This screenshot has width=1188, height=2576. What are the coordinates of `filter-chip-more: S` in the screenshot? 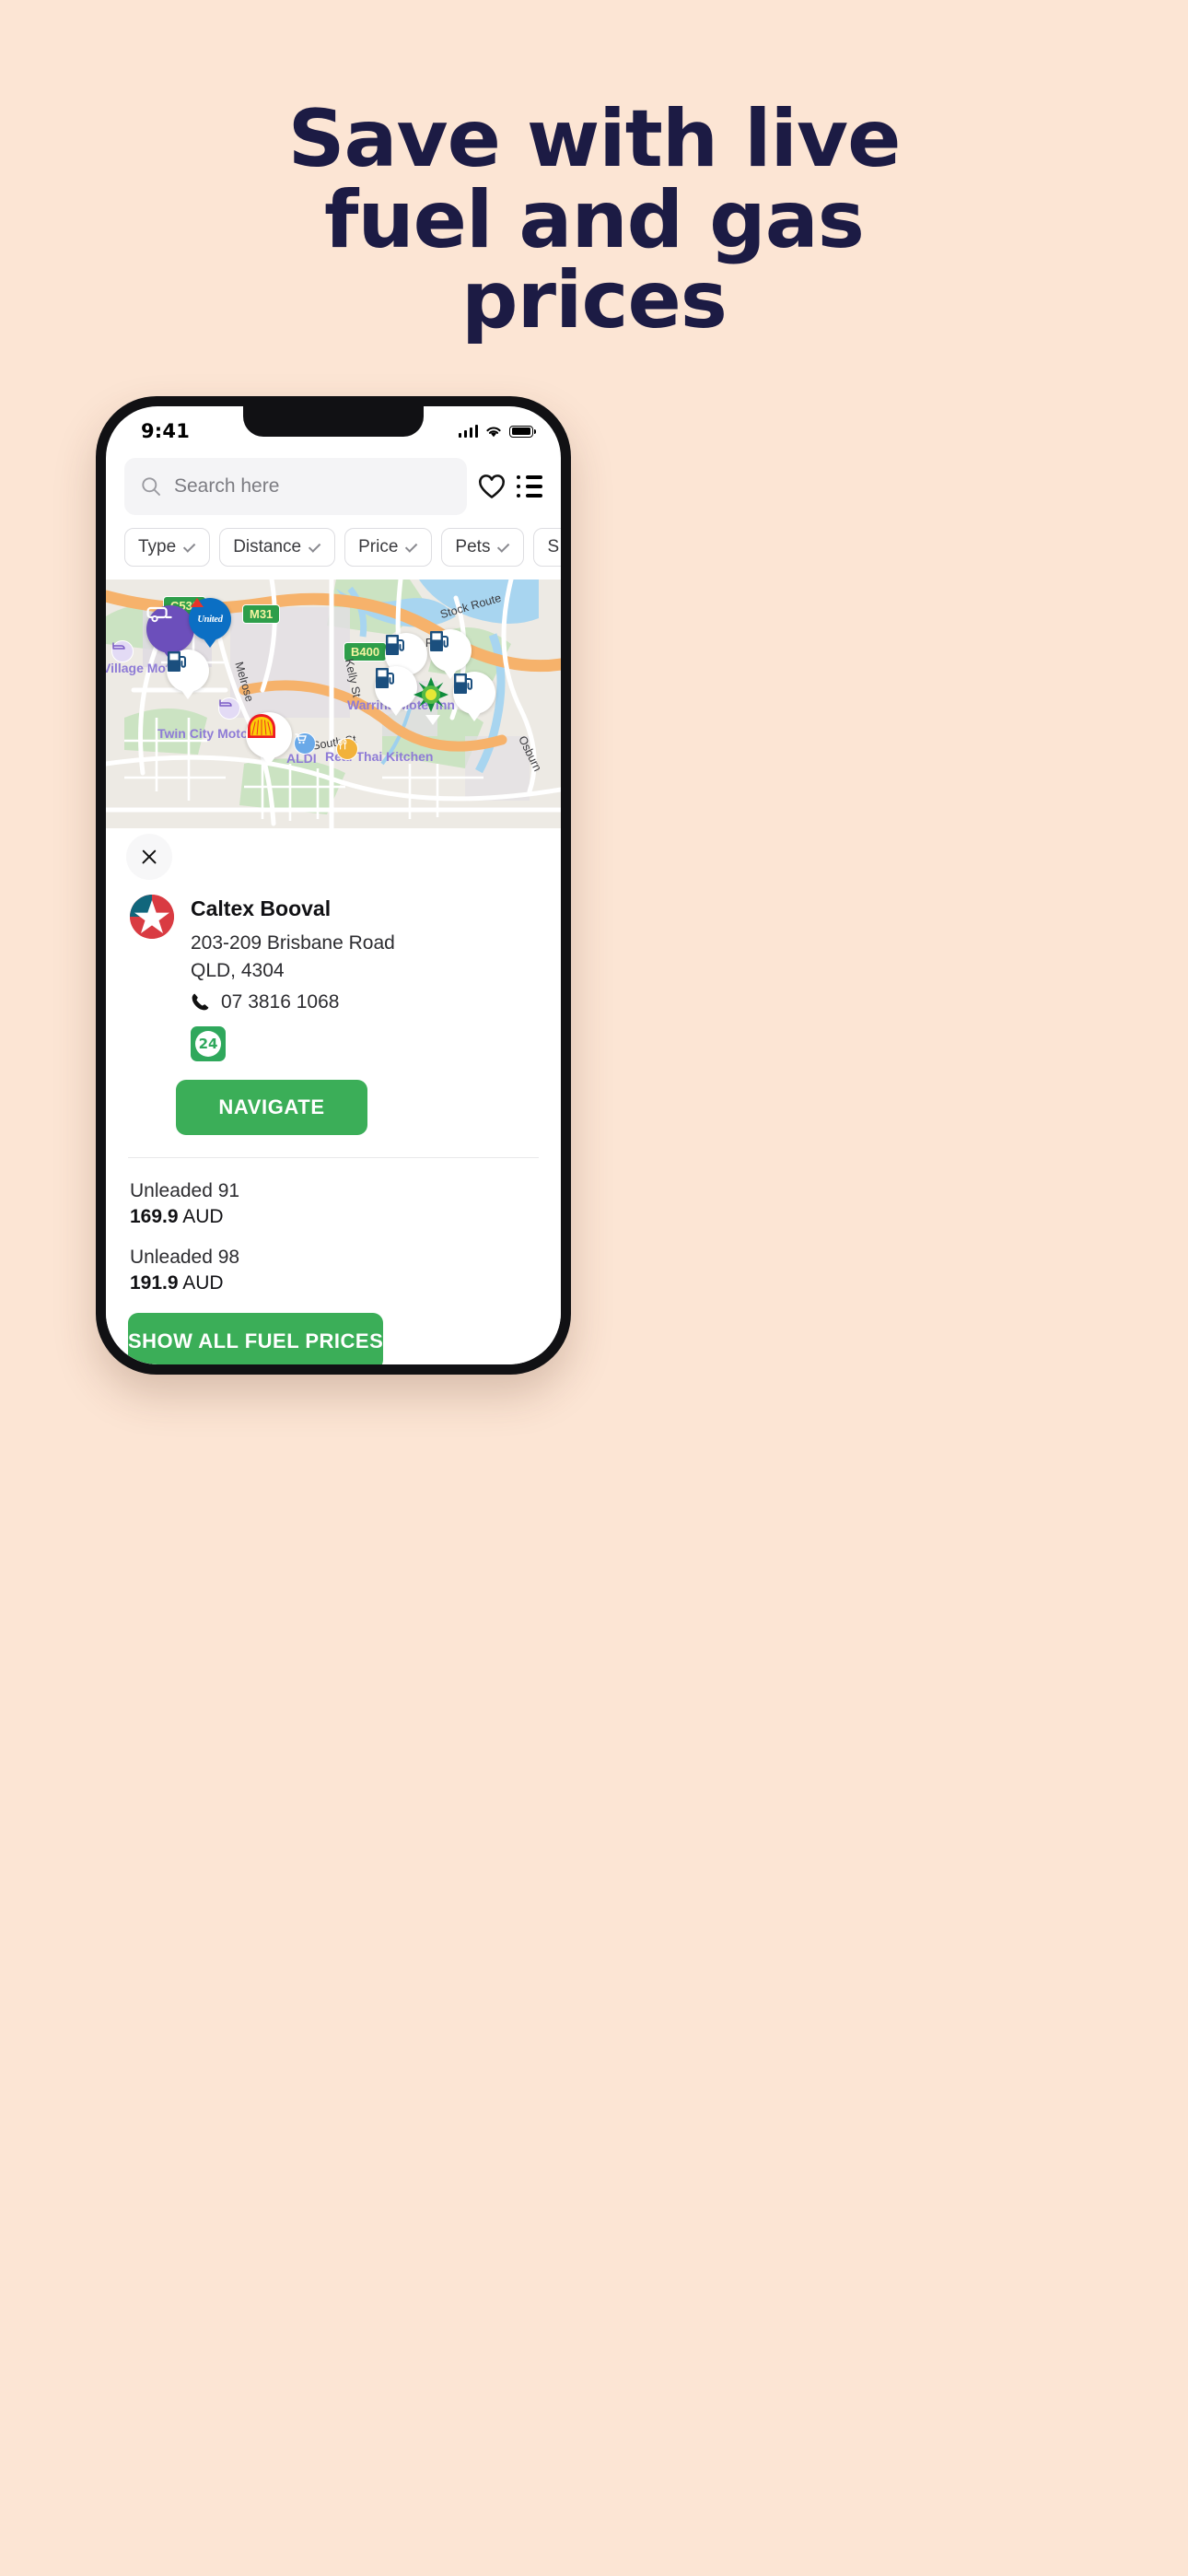 It's located at (547, 547).